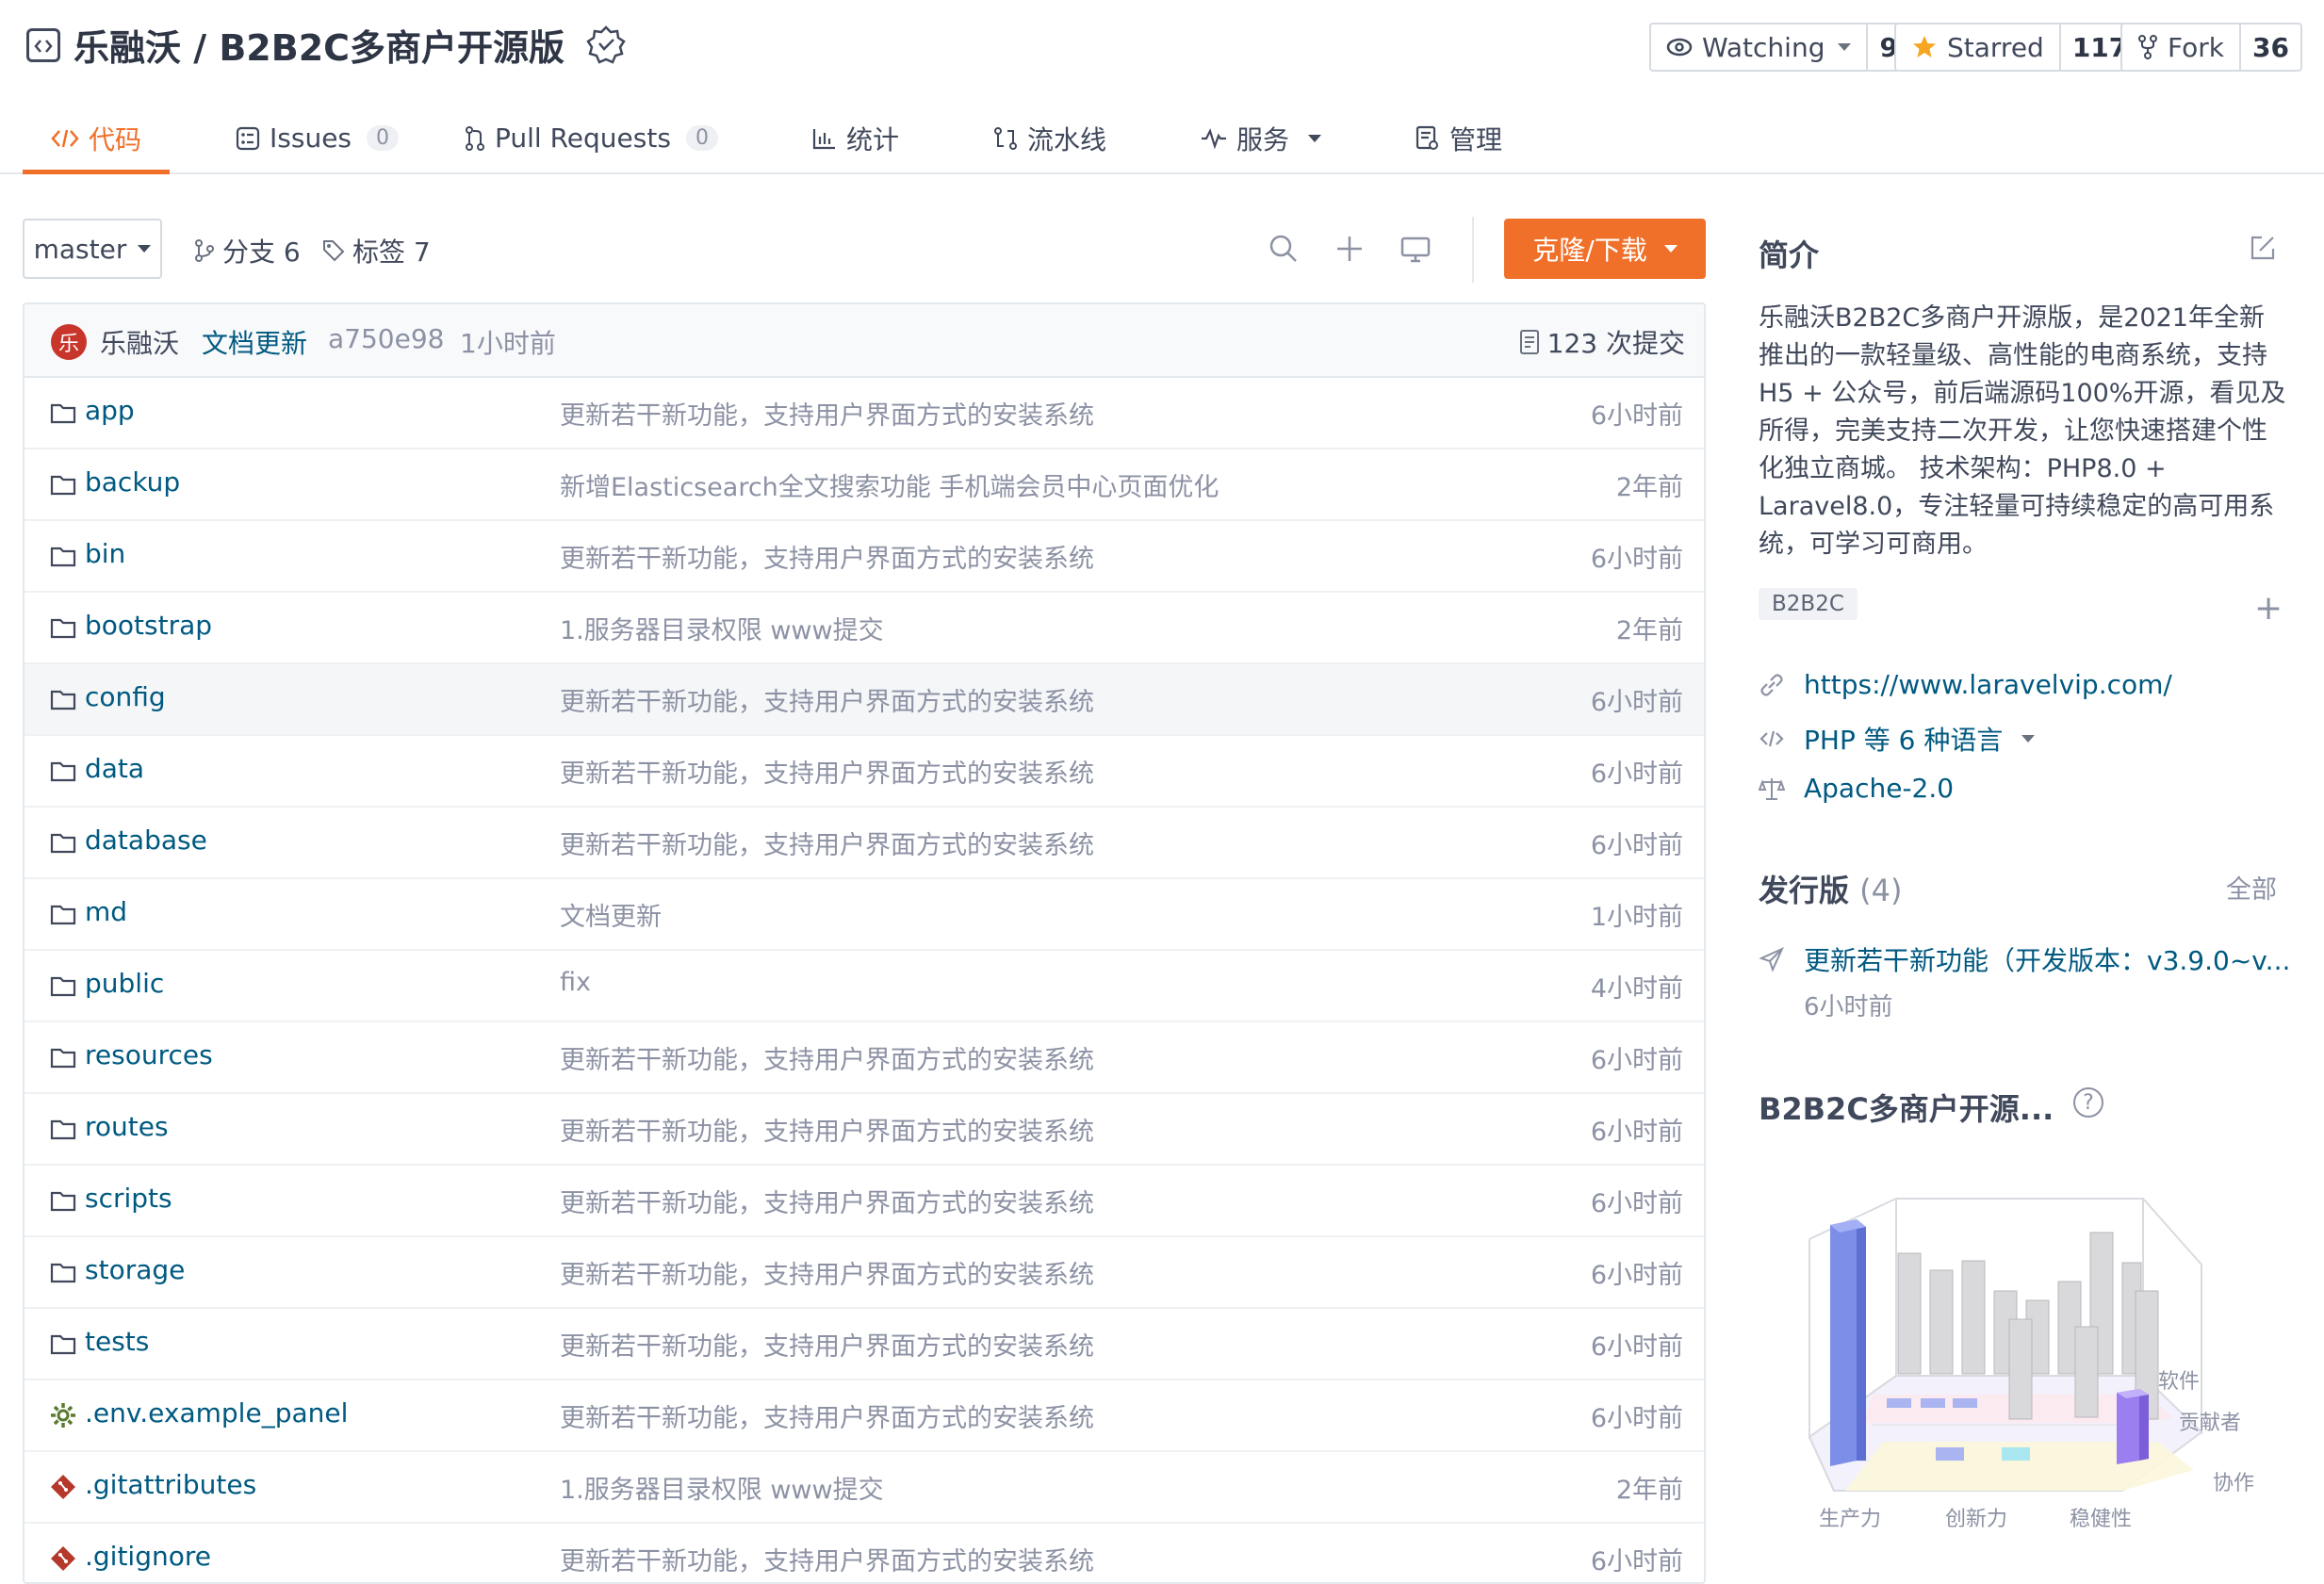 The height and width of the screenshot is (1584, 2324). Describe the element at coordinates (135, 1269) in the screenshot. I see `file-name: storage` at that location.